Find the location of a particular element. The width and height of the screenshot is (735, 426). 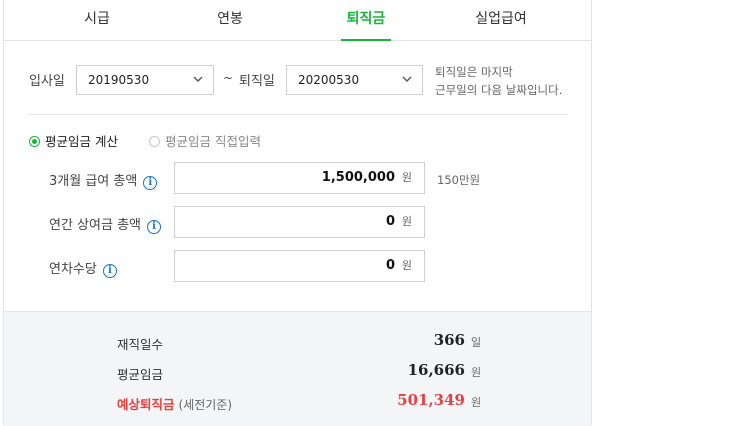

tab-annual-salary: 연봉 is located at coordinates (230, 20).